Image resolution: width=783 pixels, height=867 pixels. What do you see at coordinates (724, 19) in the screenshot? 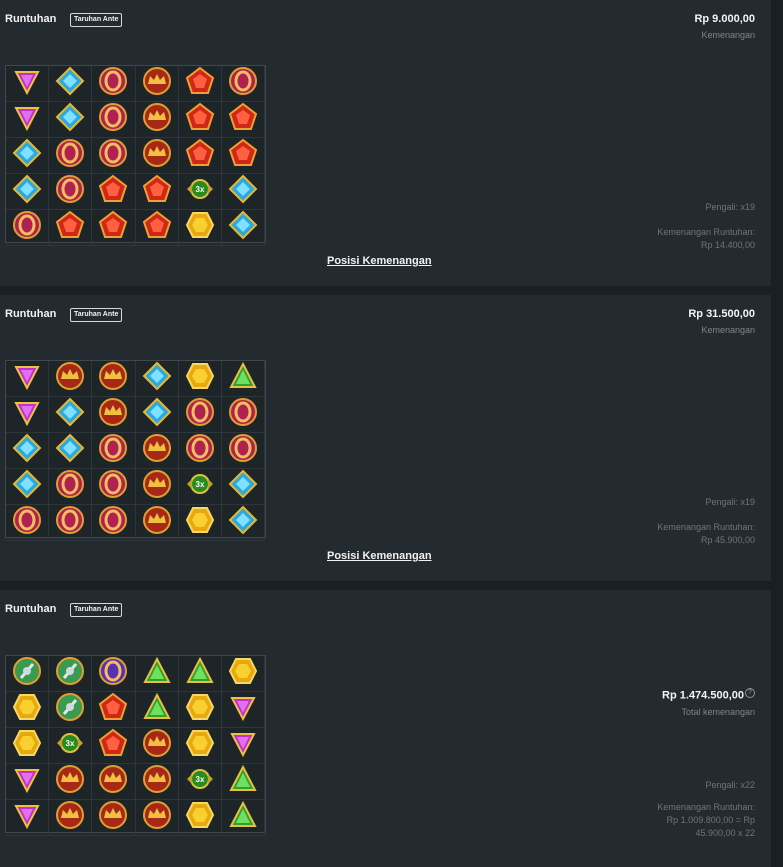
I see `win-amount: Rp 9.000,00` at bounding box center [724, 19].